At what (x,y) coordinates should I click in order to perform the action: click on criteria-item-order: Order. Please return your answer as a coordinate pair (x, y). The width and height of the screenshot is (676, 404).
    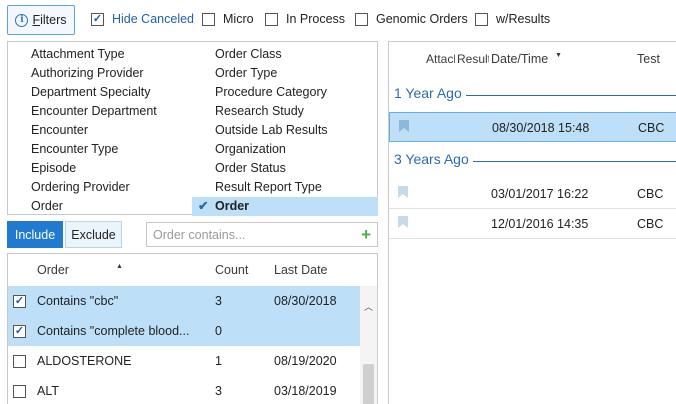
    Looking at the image, I should click on (98, 206).